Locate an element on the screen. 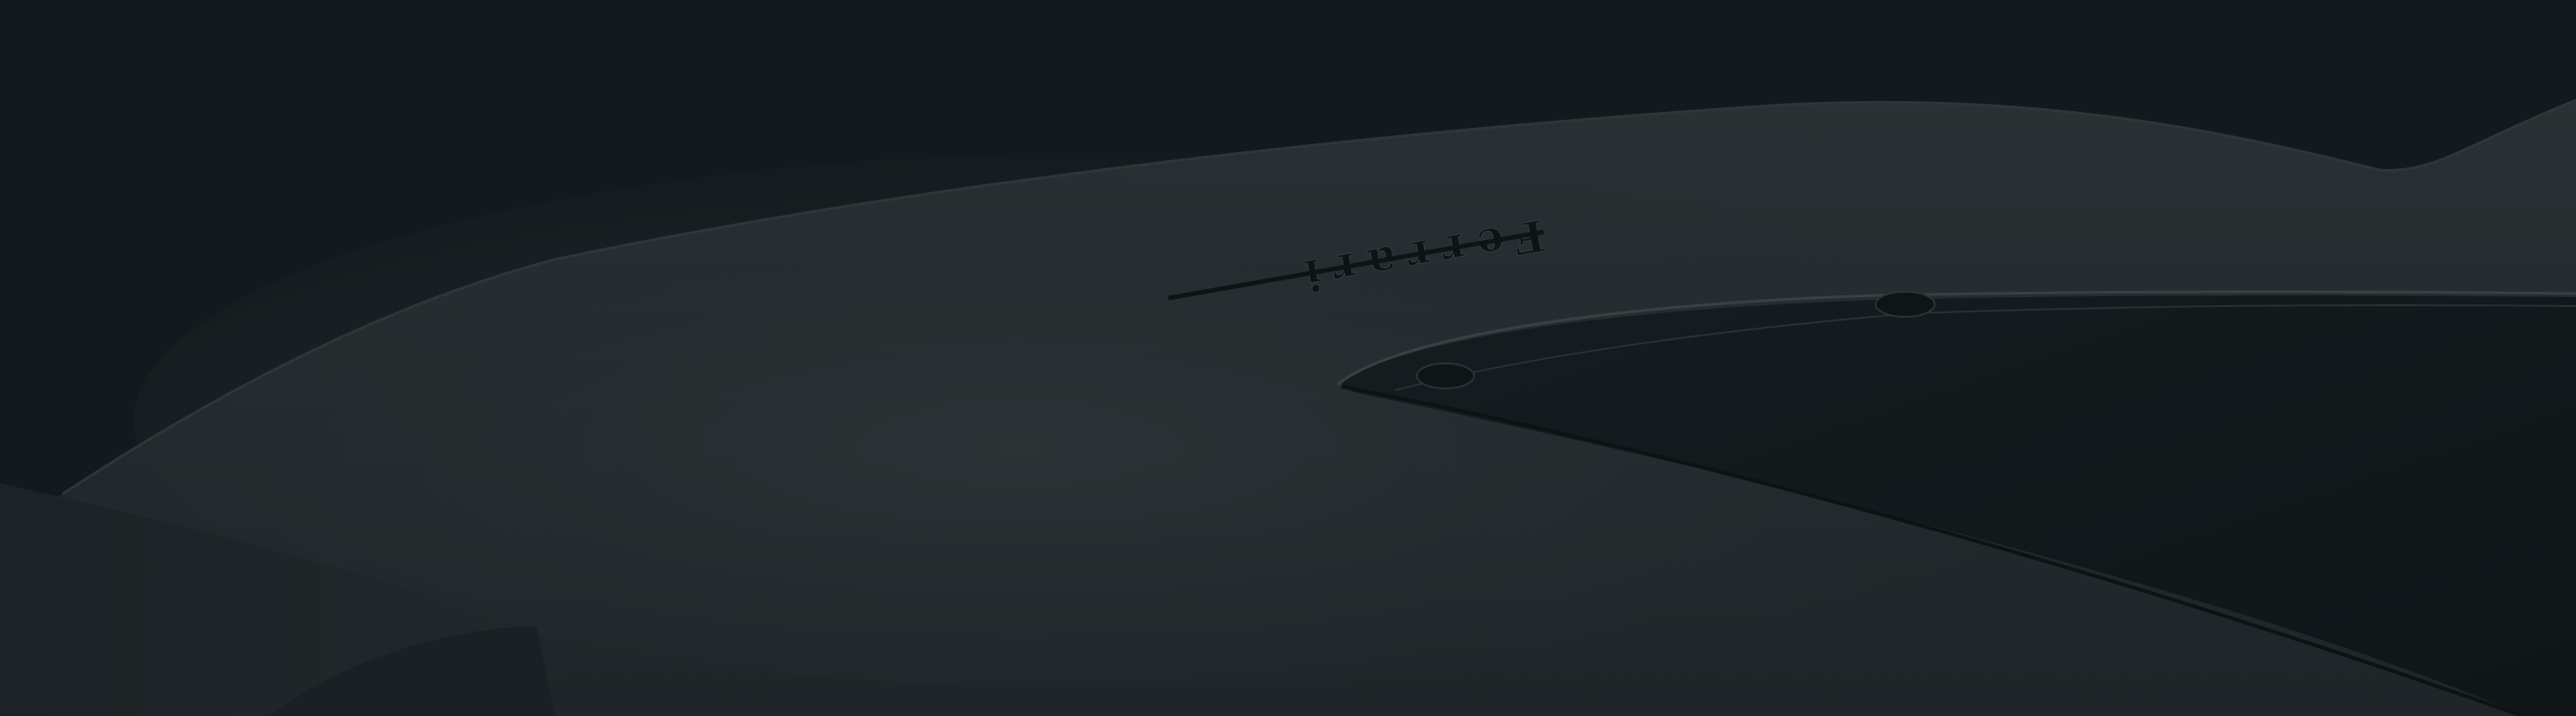 Image resolution: width=2576 pixels, height=716 pixels. fastener-top-icon is located at coordinates (1905, 304).